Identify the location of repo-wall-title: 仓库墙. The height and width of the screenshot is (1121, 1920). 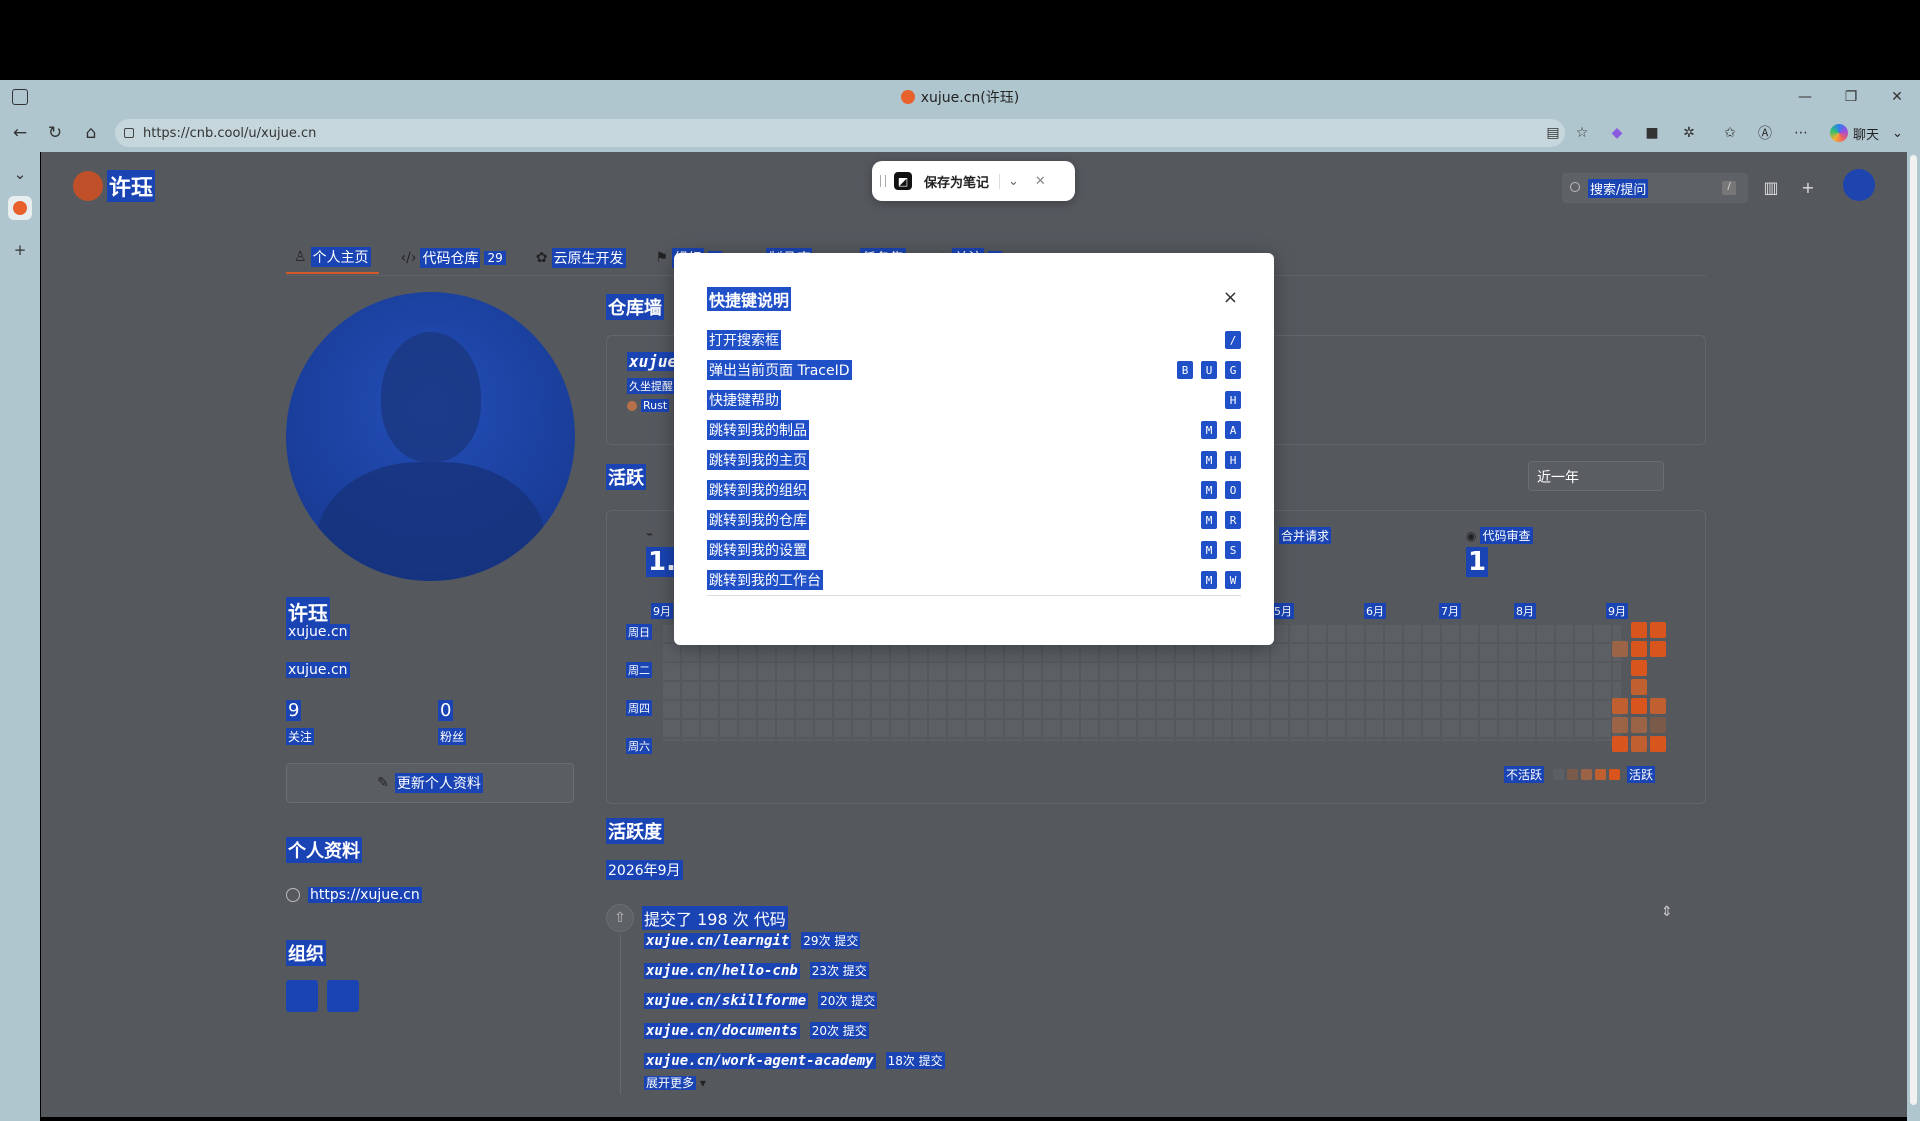
(635, 307).